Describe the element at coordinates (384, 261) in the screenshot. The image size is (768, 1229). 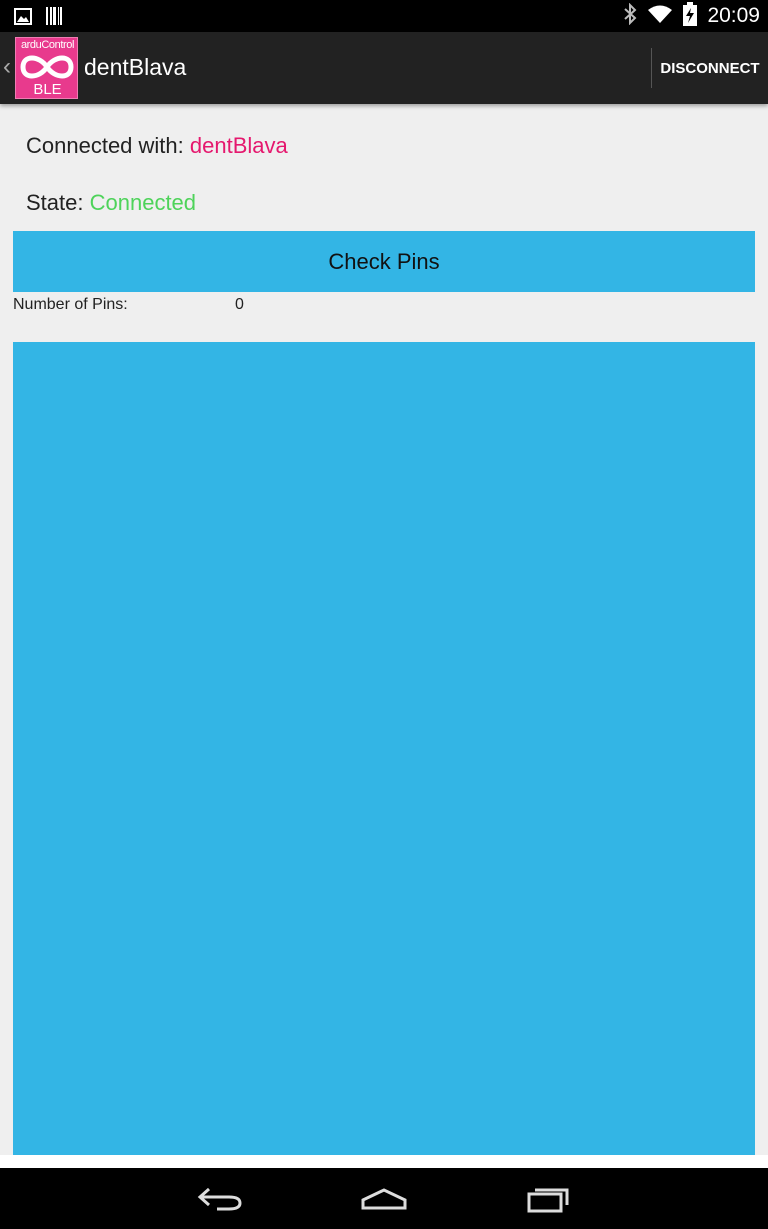
I see `check-pins-button: Check Pins` at that location.